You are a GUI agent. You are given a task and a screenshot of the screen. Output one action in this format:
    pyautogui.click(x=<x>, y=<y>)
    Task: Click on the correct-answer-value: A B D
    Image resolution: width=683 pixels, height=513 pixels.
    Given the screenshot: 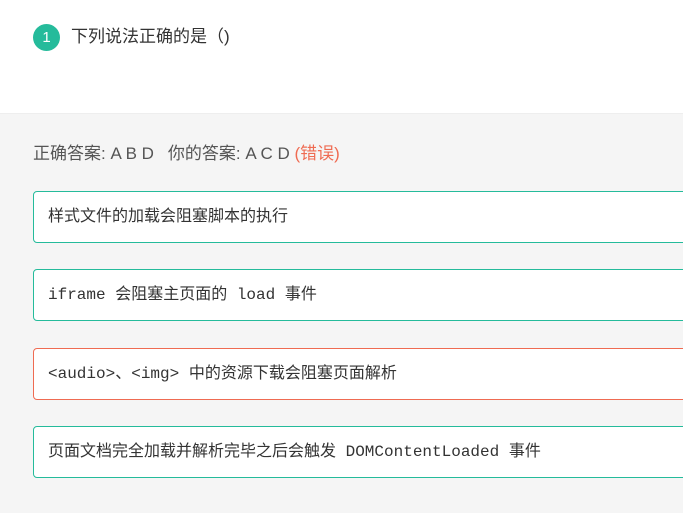 What is the action you would take?
    pyautogui.click(x=132, y=153)
    